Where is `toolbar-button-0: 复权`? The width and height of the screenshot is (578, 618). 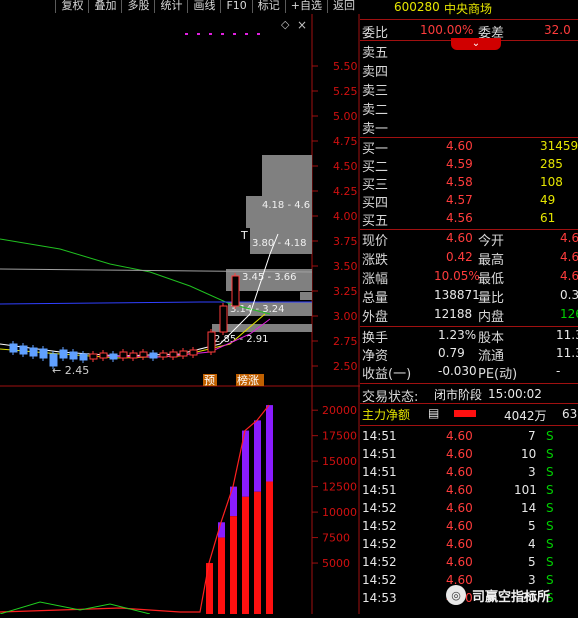 toolbar-button-0: 复权 is located at coordinates (71, 6).